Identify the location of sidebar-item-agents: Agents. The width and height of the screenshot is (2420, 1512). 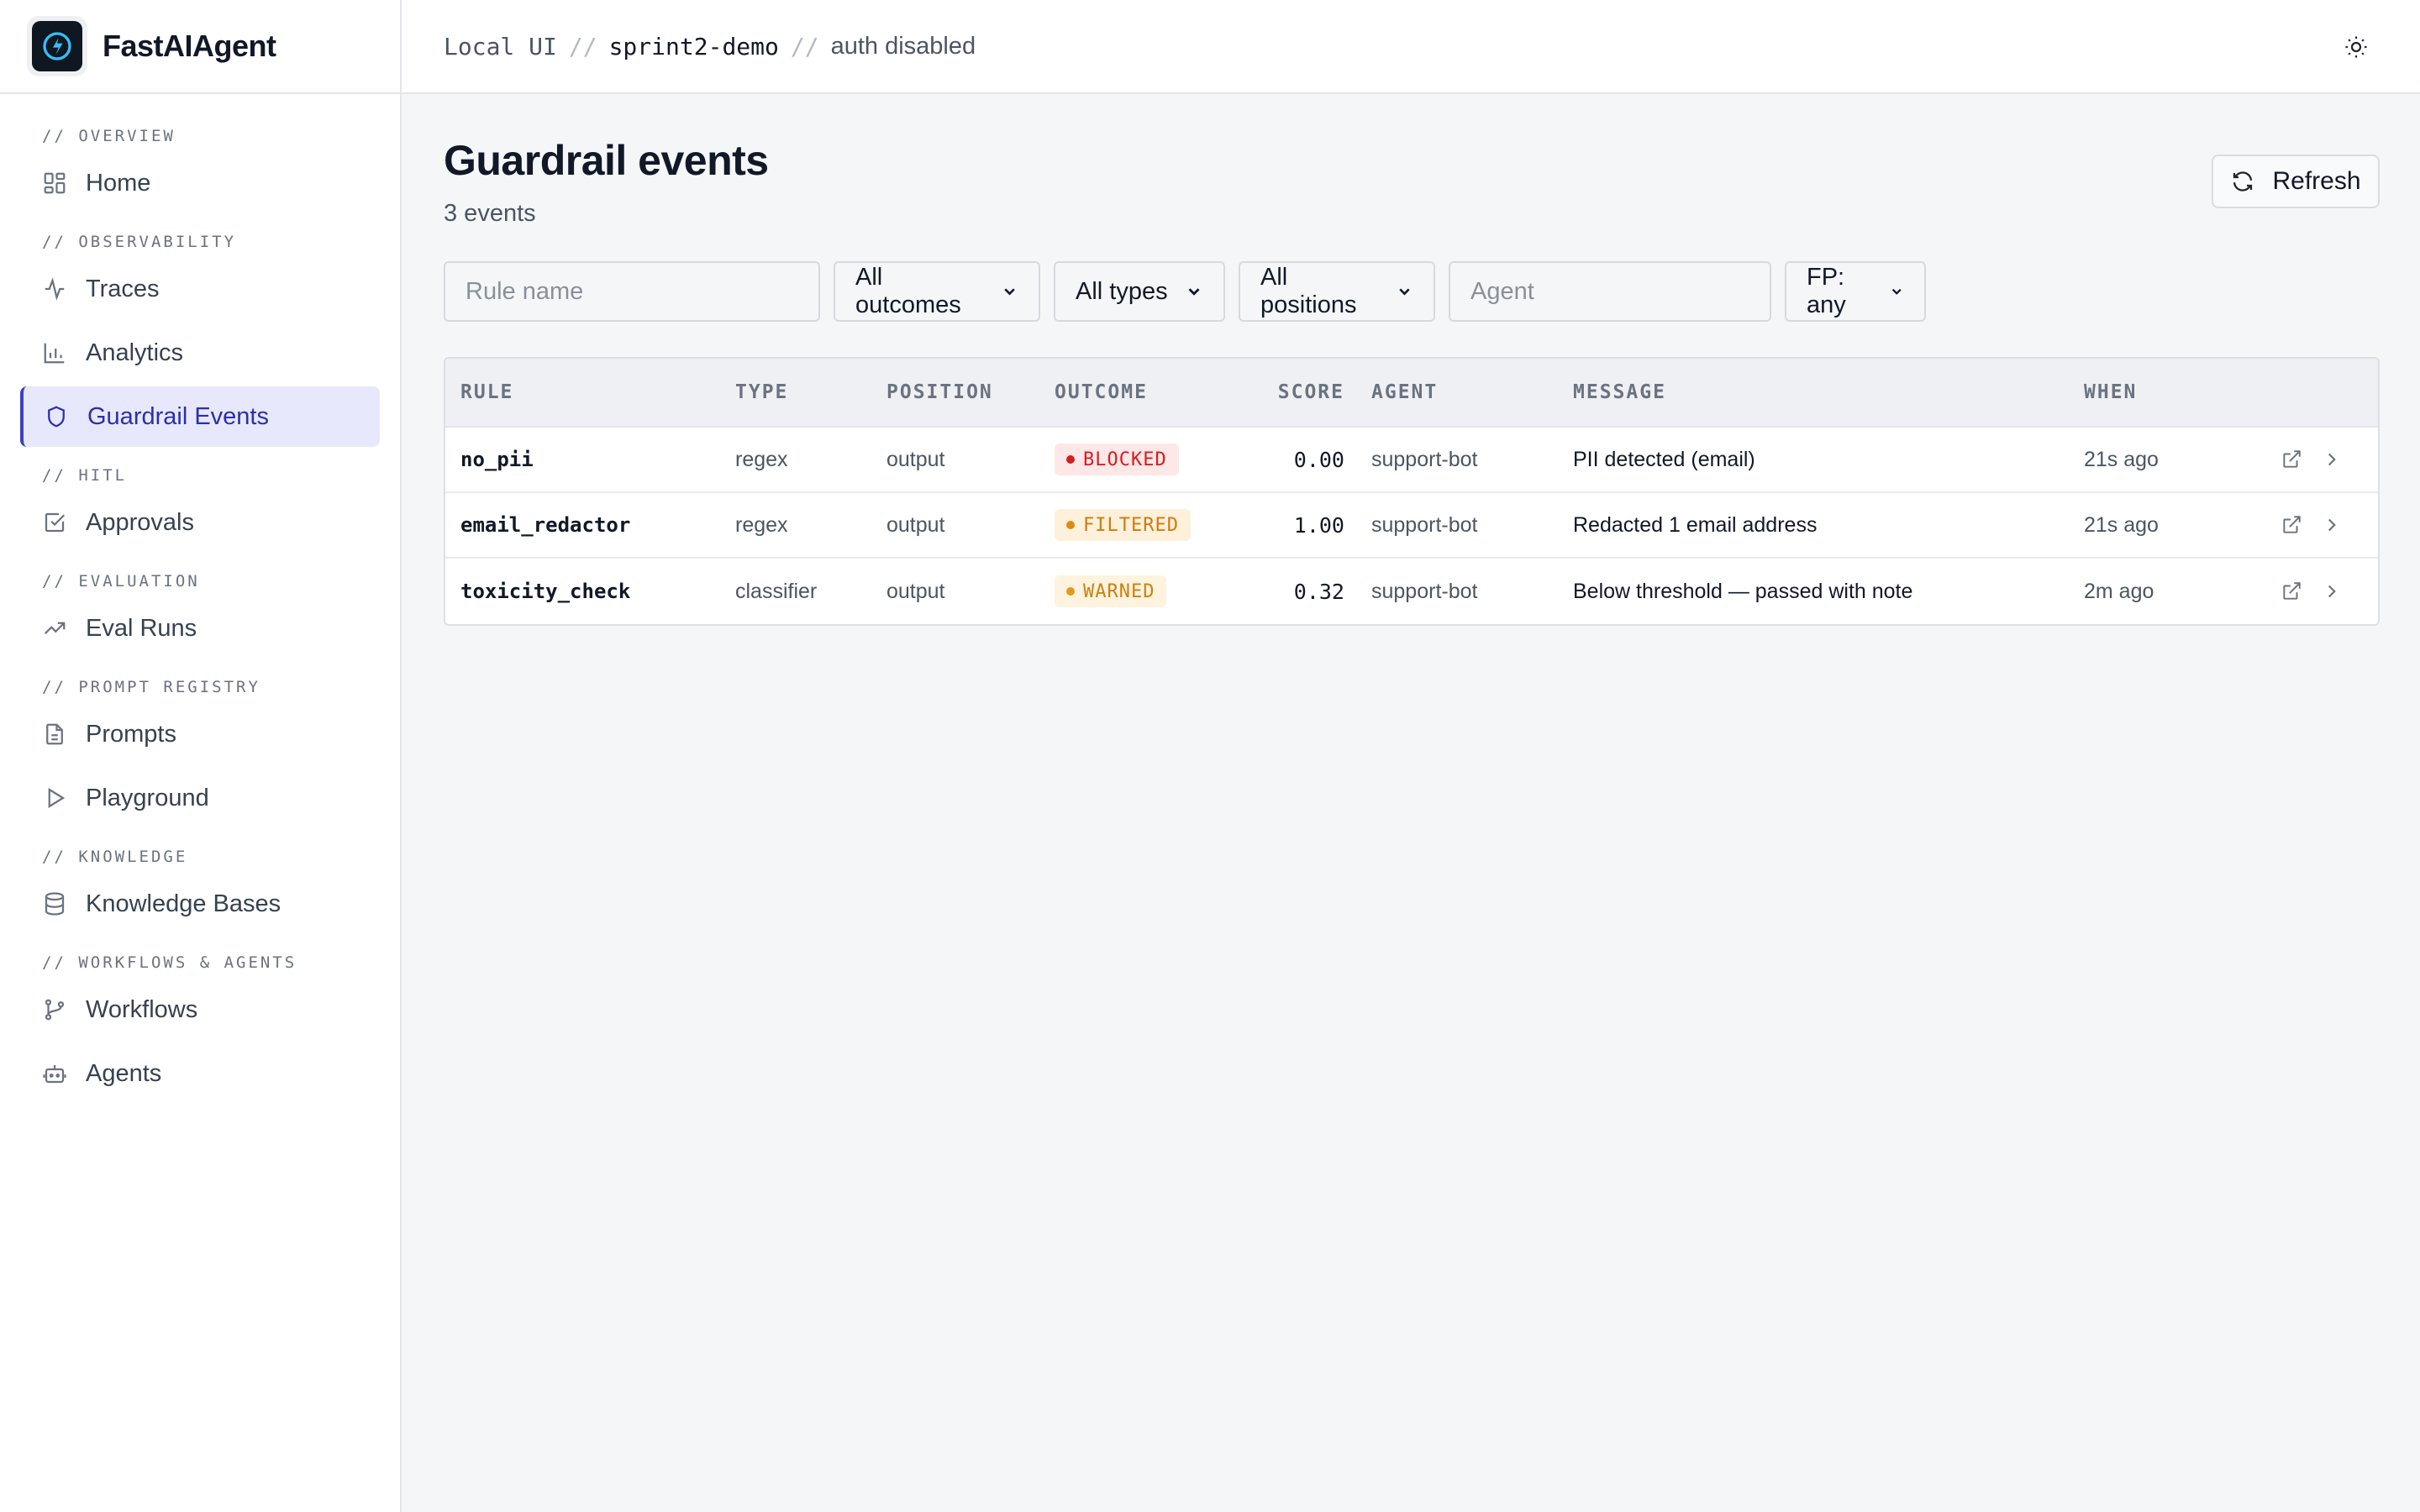
(200, 1073).